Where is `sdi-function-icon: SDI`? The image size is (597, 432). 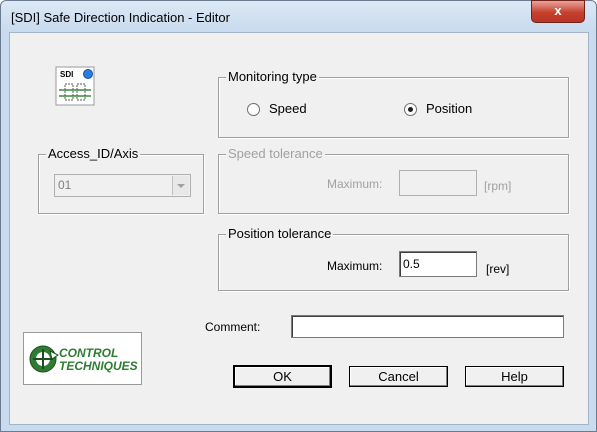 sdi-function-icon: SDI is located at coordinates (75, 86).